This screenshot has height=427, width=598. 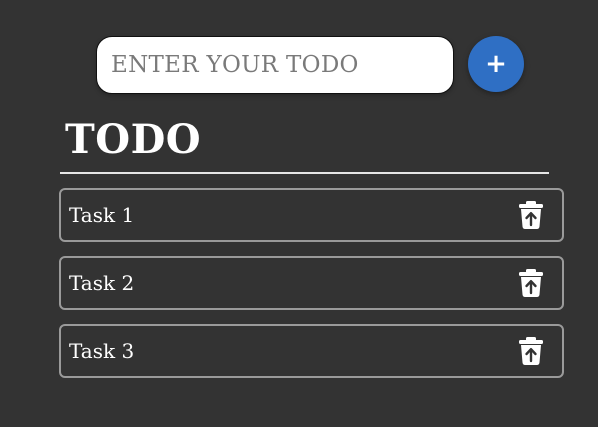 I want to click on title-block: TODO, so click(x=304, y=143).